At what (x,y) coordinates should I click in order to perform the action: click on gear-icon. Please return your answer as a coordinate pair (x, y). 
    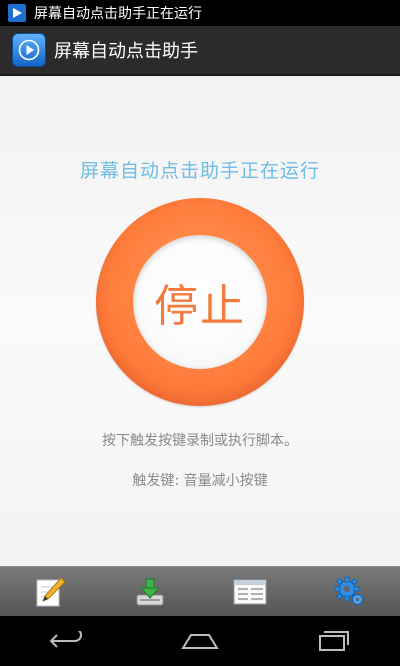
    Looking at the image, I should click on (348, 590).